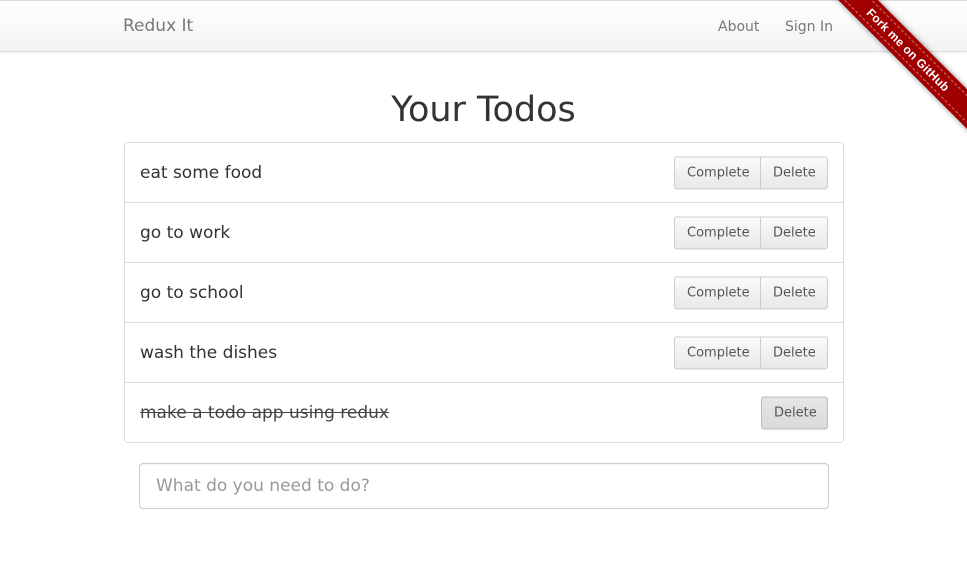 The height and width of the screenshot is (572, 967). What do you see at coordinates (484, 486) in the screenshot?
I see `new-todo-input` at bounding box center [484, 486].